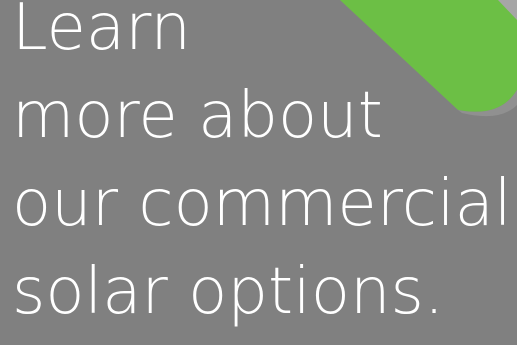  I want to click on headline-line-1: Learn, so click(101, 32).